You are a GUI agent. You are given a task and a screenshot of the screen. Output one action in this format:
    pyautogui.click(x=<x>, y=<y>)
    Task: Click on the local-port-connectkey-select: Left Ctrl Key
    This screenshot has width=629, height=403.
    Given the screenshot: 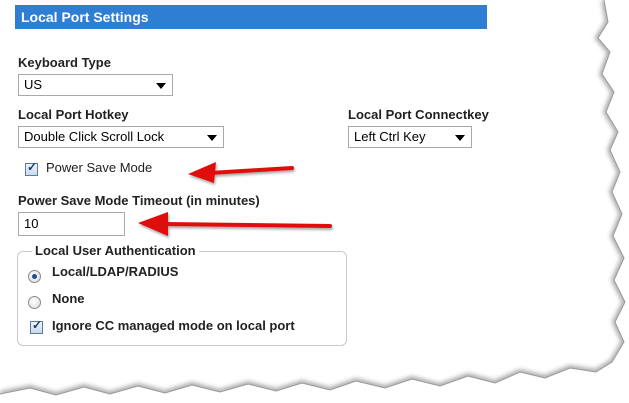 What is the action you would take?
    pyautogui.click(x=410, y=137)
    